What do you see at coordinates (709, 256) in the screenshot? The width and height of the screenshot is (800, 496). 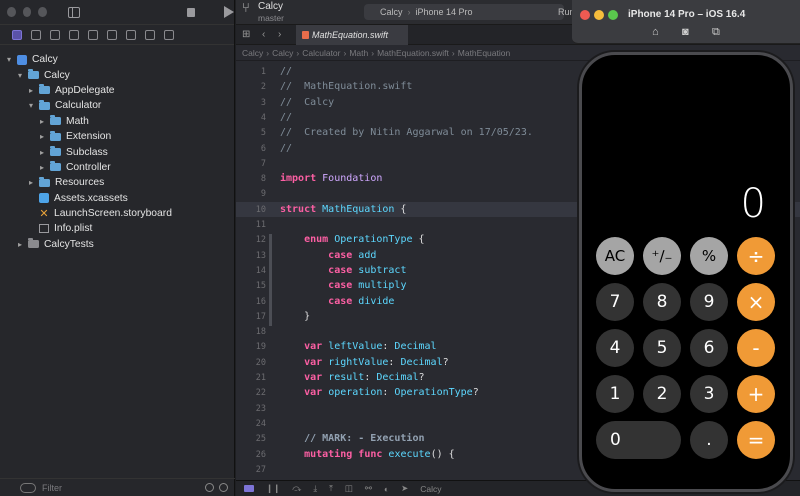 I see `calc-key: %` at bounding box center [709, 256].